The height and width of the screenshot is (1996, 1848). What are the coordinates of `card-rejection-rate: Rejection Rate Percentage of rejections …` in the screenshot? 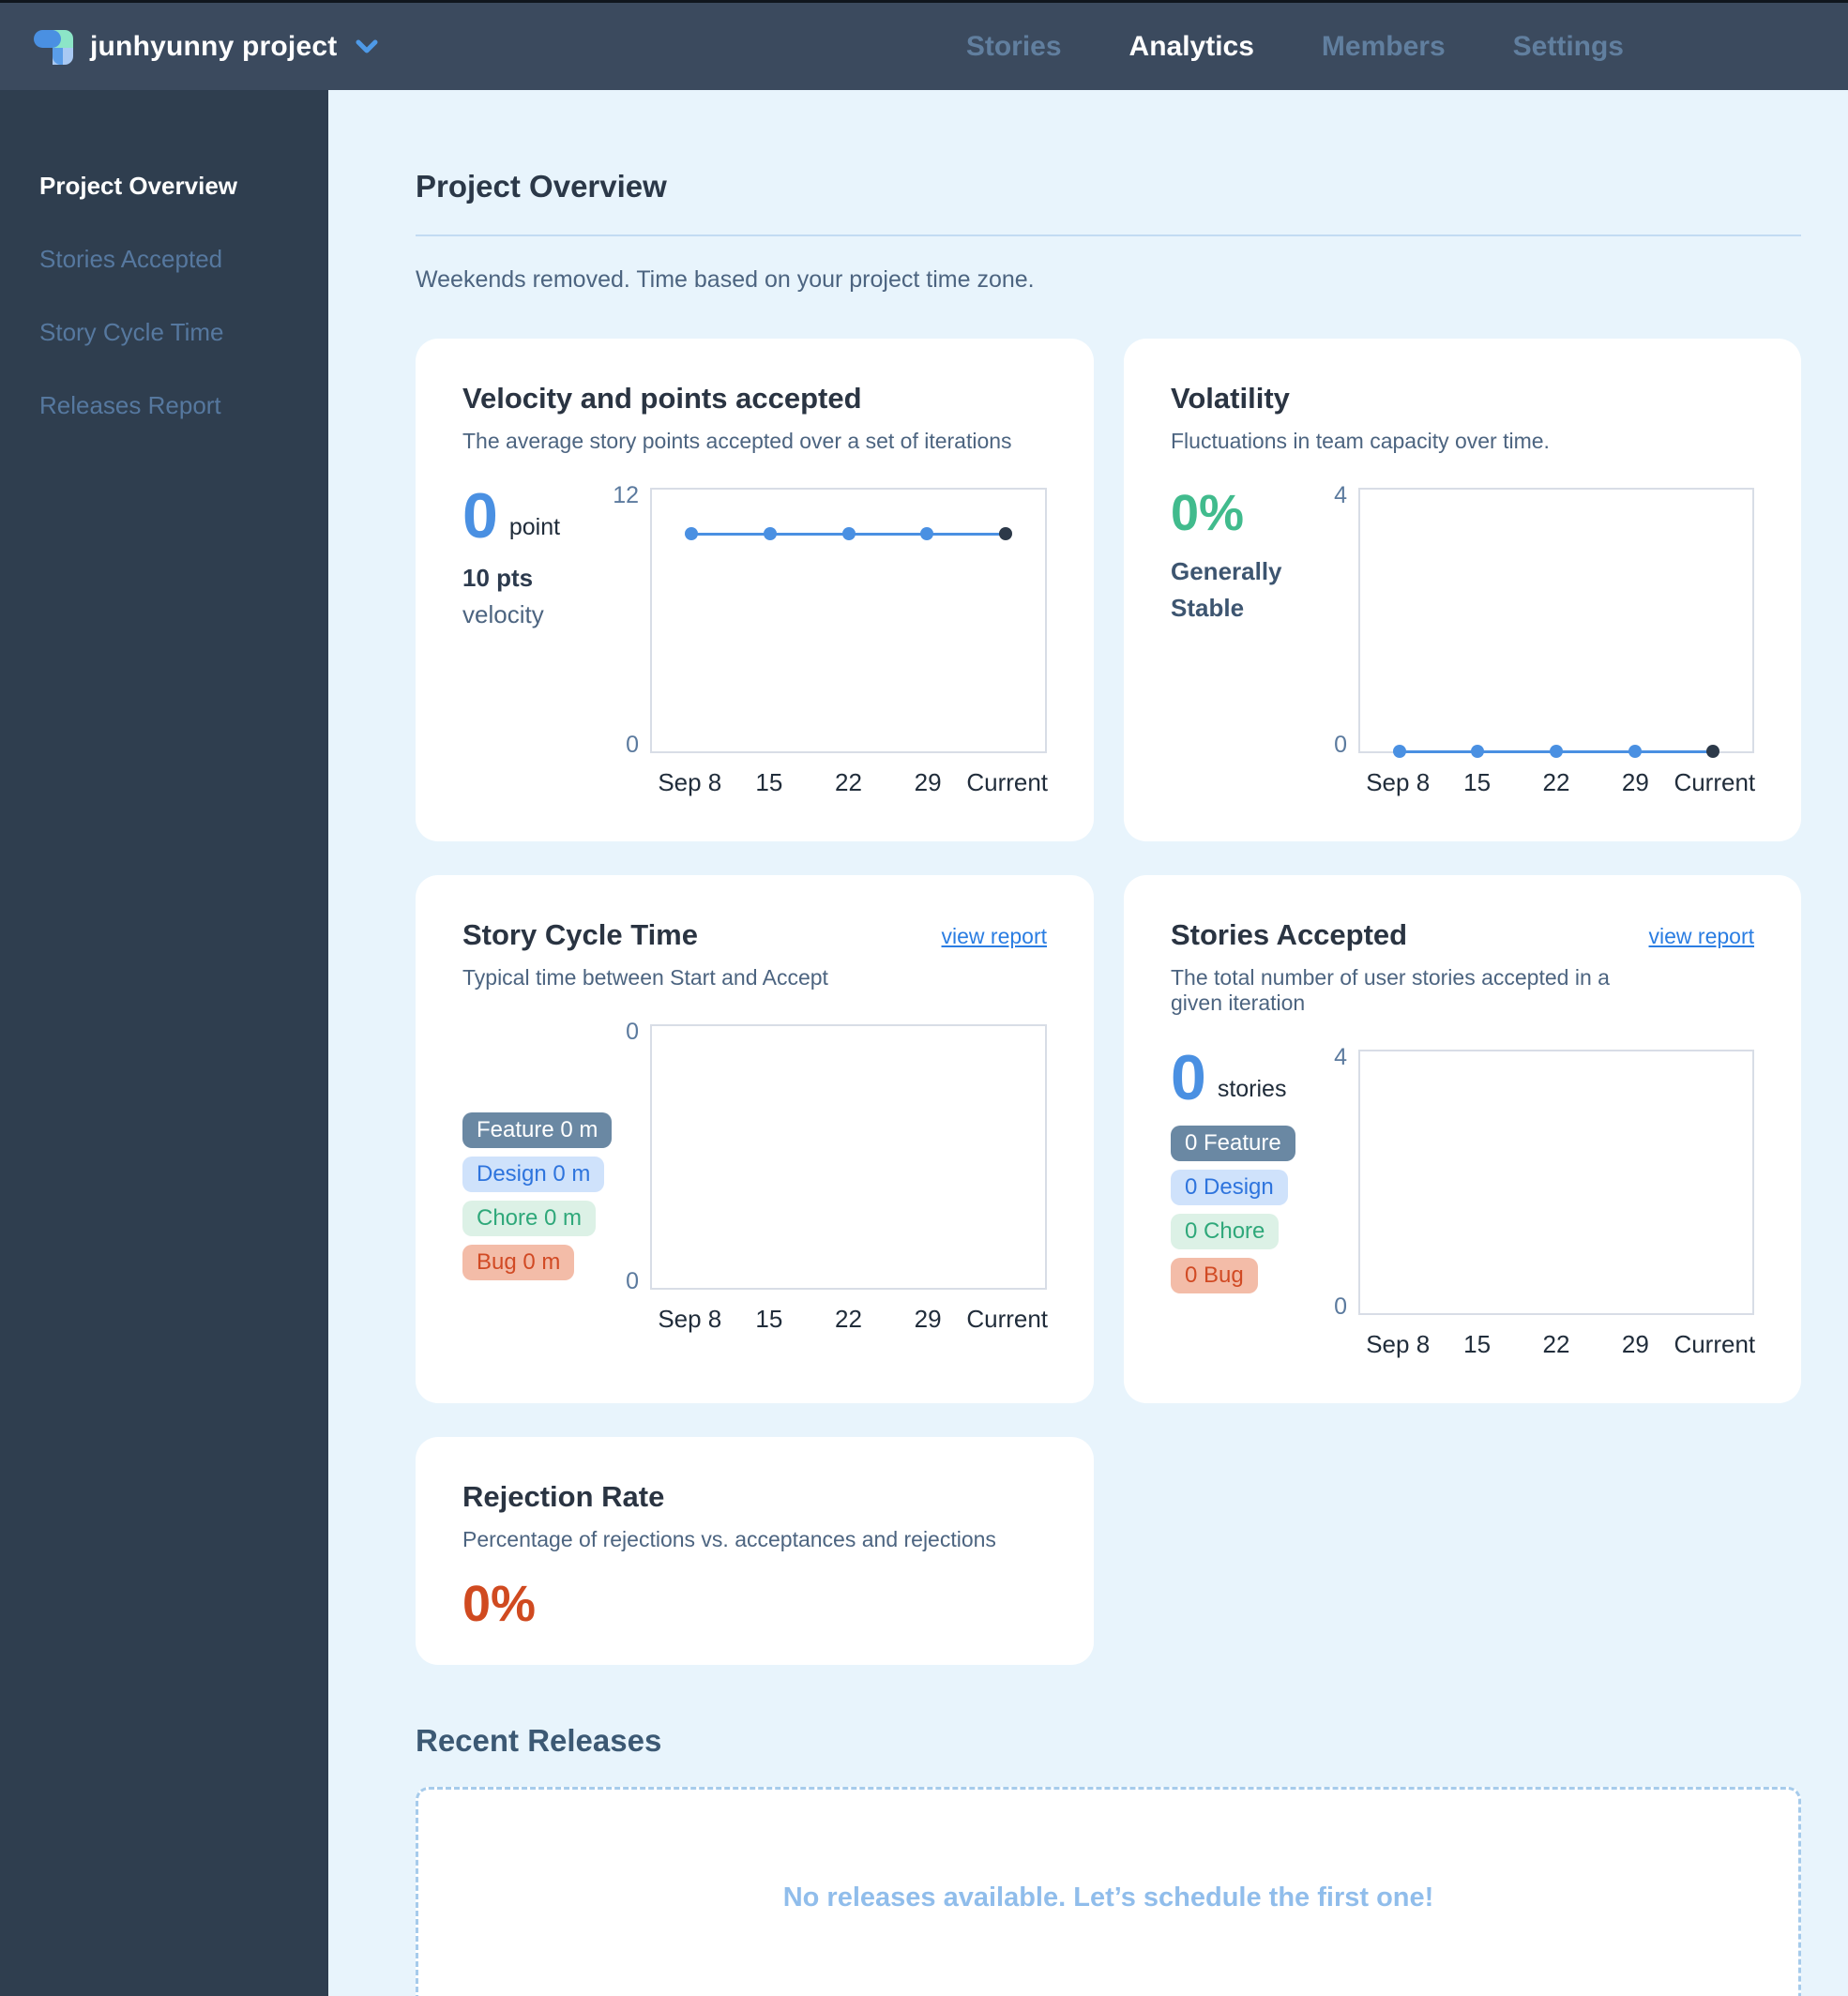 It's located at (755, 1551).